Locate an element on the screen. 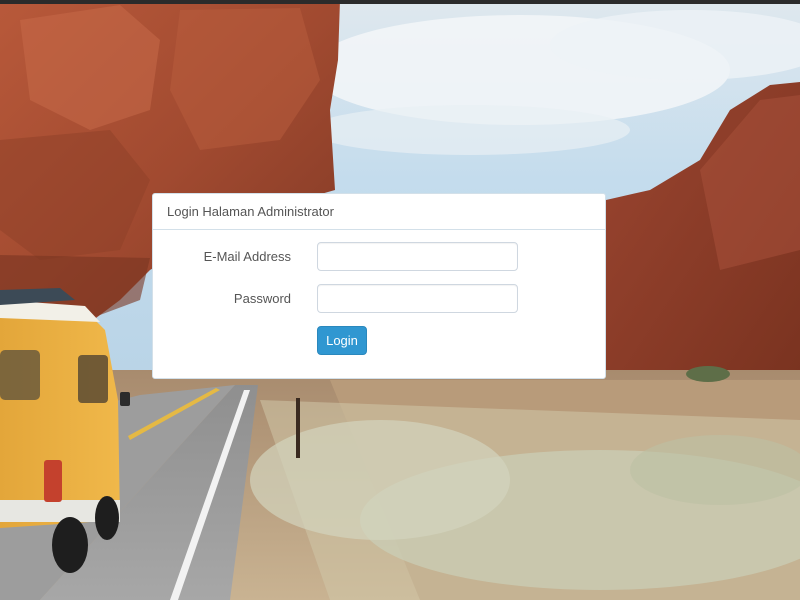  panel-heading: Login Halaman Administrator is located at coordinates (379, 212).